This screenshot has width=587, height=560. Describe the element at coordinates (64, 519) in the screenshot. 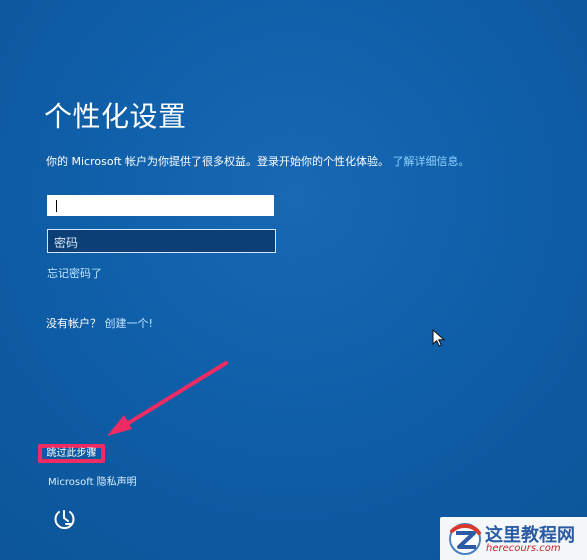

I see `accessibility-icon` at that location.